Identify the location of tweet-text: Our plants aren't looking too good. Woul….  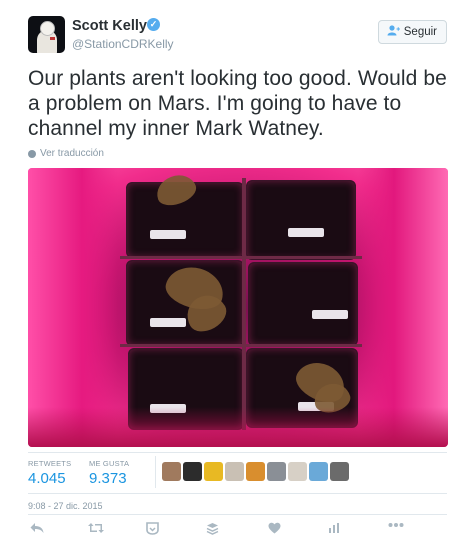
(237, 103).